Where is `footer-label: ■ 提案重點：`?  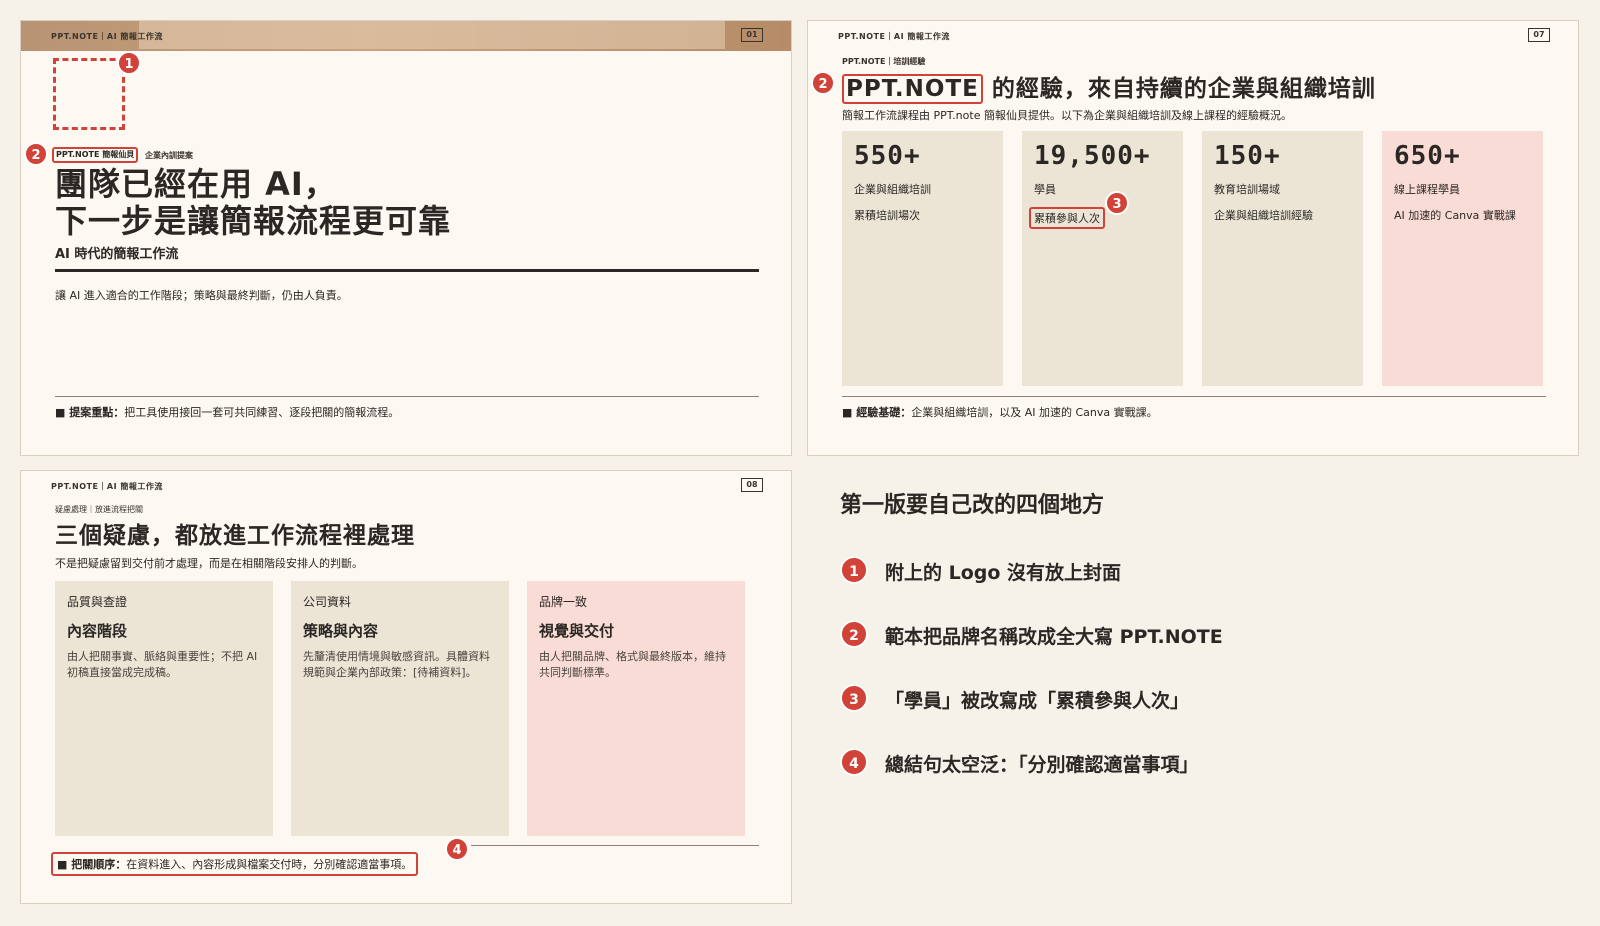 footer-label: ■ 提案重點： is located at coordinates (90, 412).